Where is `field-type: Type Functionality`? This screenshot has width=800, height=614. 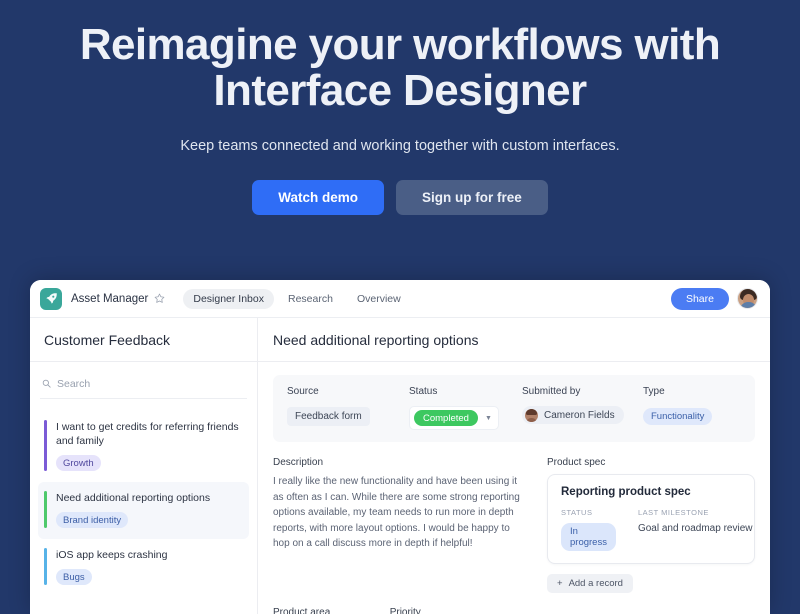
field-type: Type Functionality is located at coordinates (692, 408).